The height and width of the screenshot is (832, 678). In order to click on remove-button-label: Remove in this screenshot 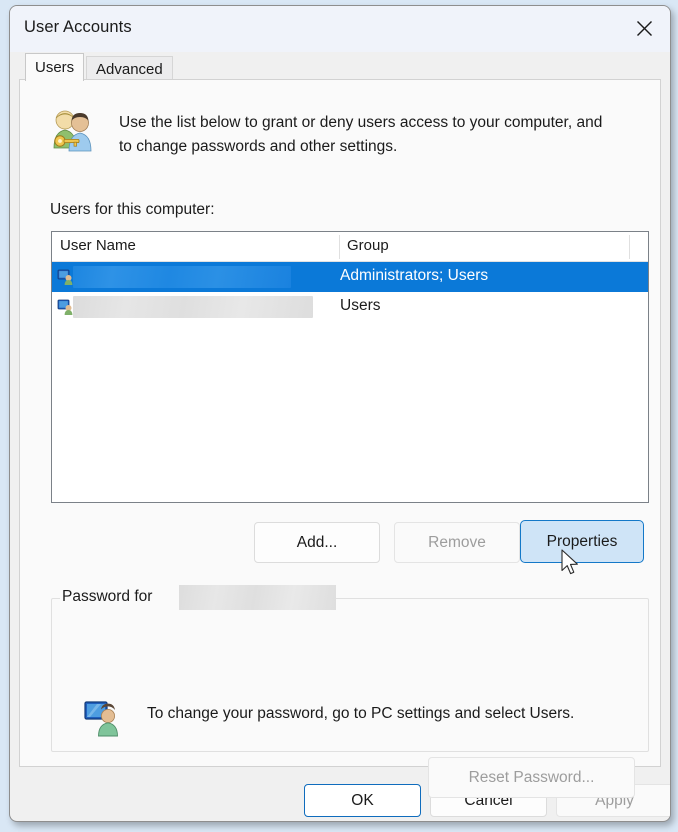, I will do `click(457, 542)`.